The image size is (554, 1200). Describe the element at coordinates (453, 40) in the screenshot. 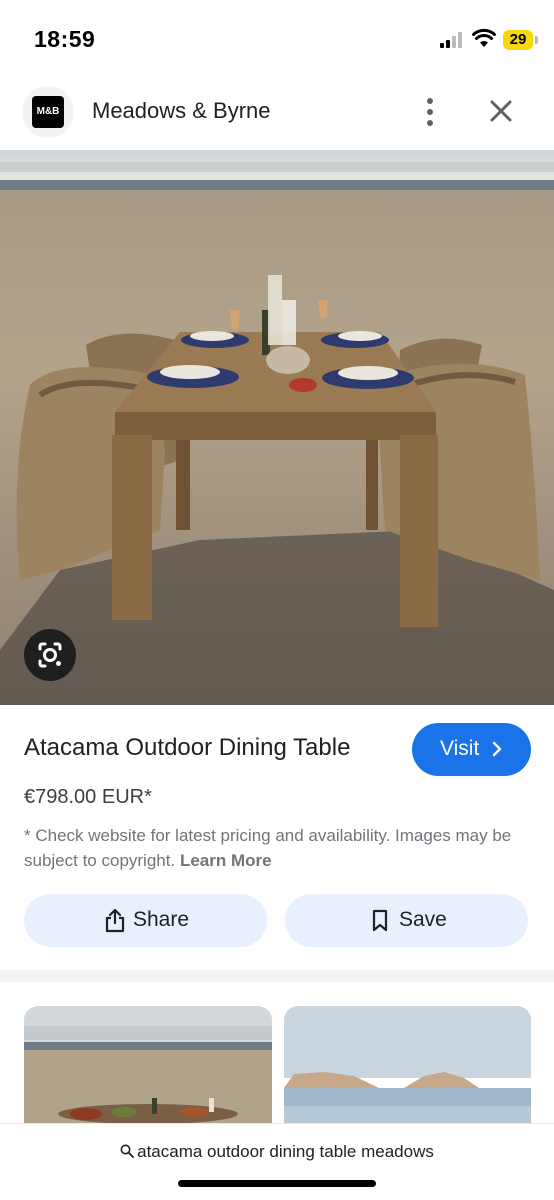

I see `cellular-signal-icon` at that location.